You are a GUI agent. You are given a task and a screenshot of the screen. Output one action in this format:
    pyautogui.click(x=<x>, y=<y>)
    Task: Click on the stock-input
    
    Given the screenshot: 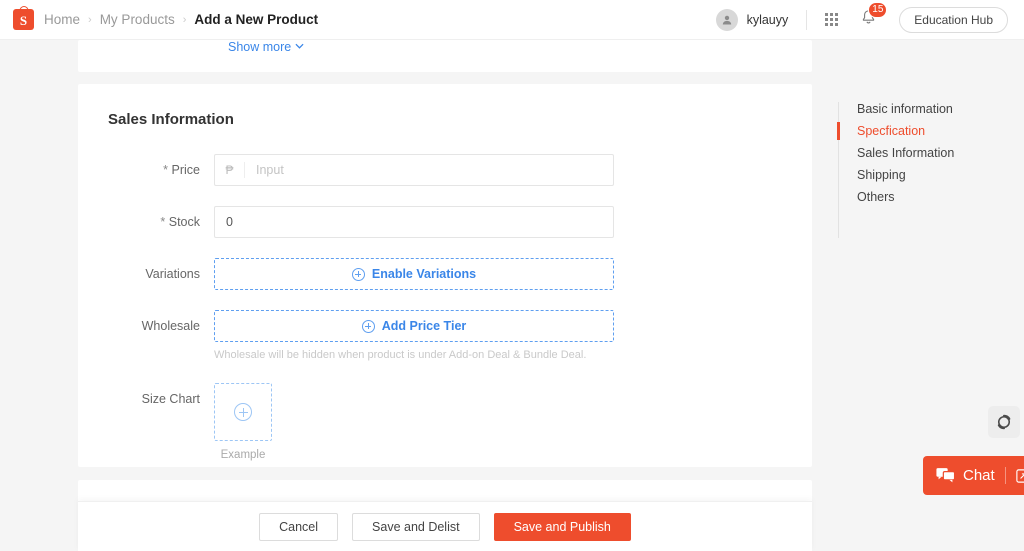 What is the action you would take?
    pyautogui.click(x=414, y=222)
    